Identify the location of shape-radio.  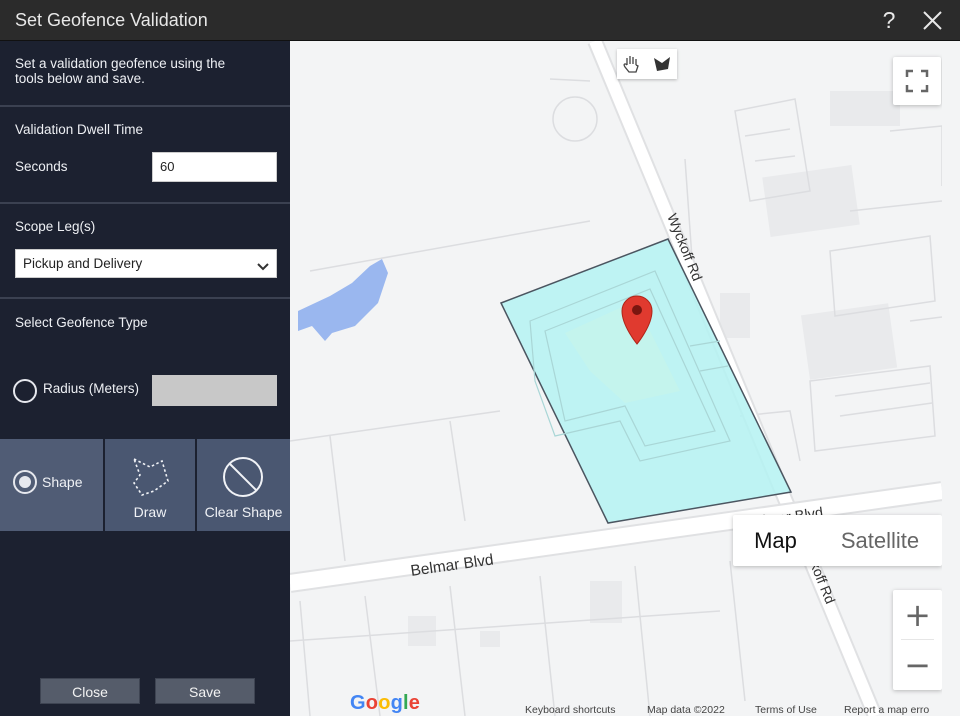
(25, 482).